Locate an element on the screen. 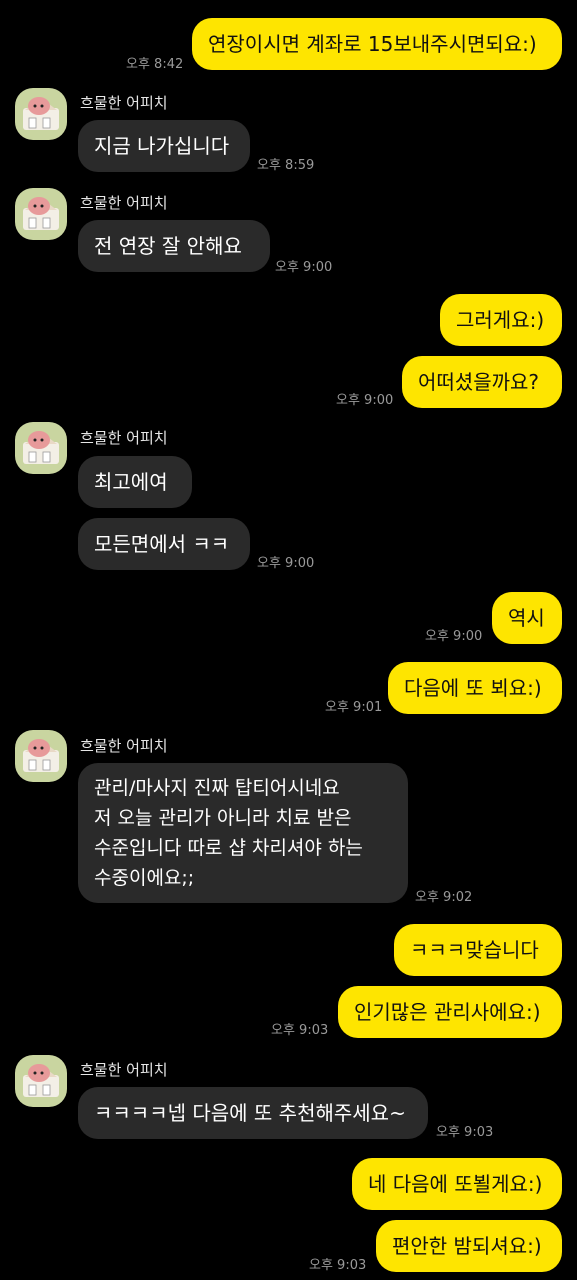 The image size is (577, 1280). my-message-bubble: 어떠셨을까요? is located at coordinates (482, 382).